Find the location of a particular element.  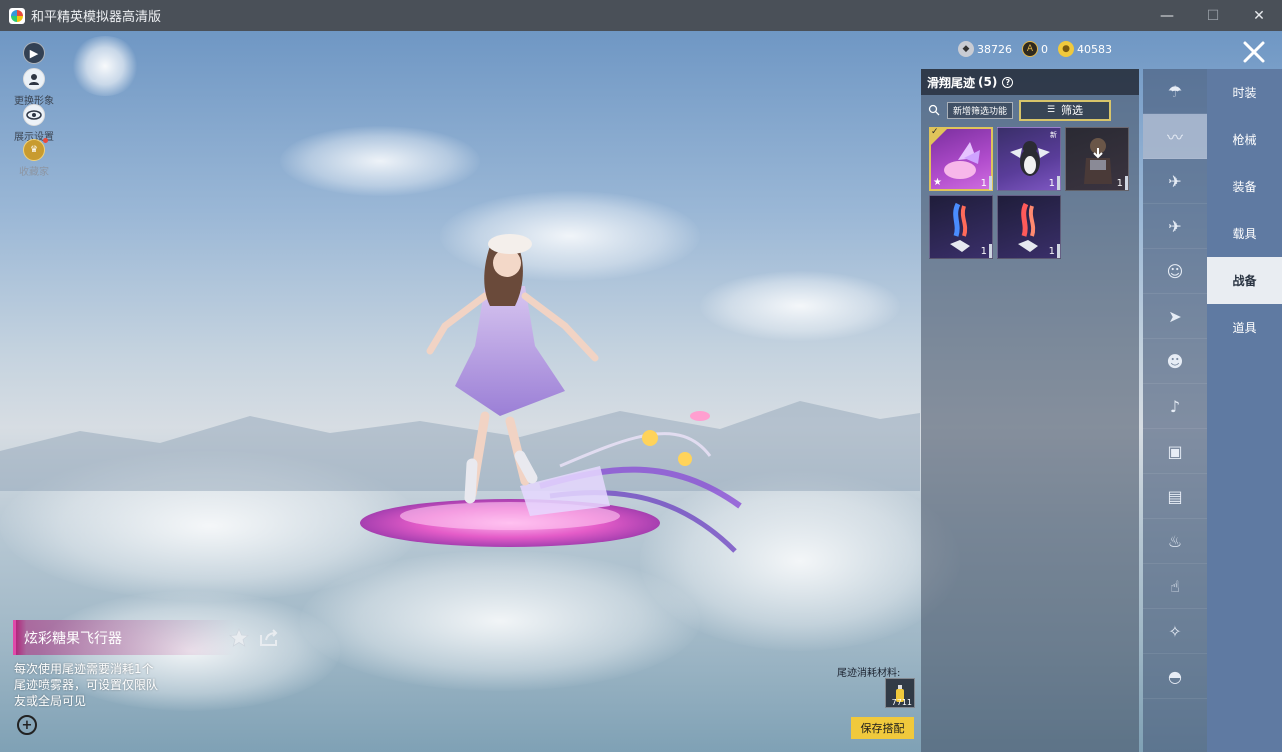

collector-badge-icon: ♛ is located at coordinates (35, 149).